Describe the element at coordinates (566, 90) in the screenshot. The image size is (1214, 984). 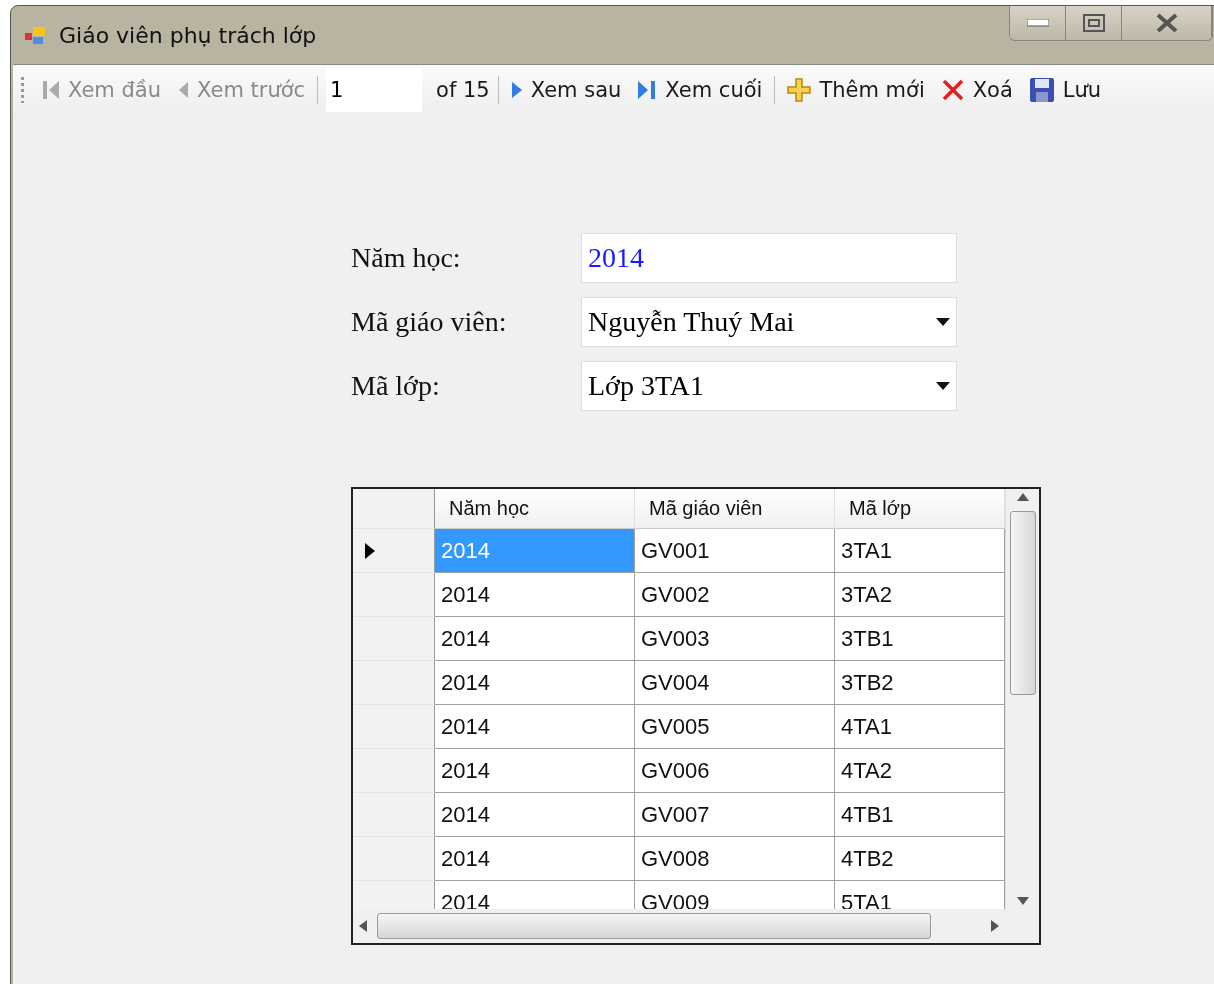
I see `next-button: Xem sau` at that location.